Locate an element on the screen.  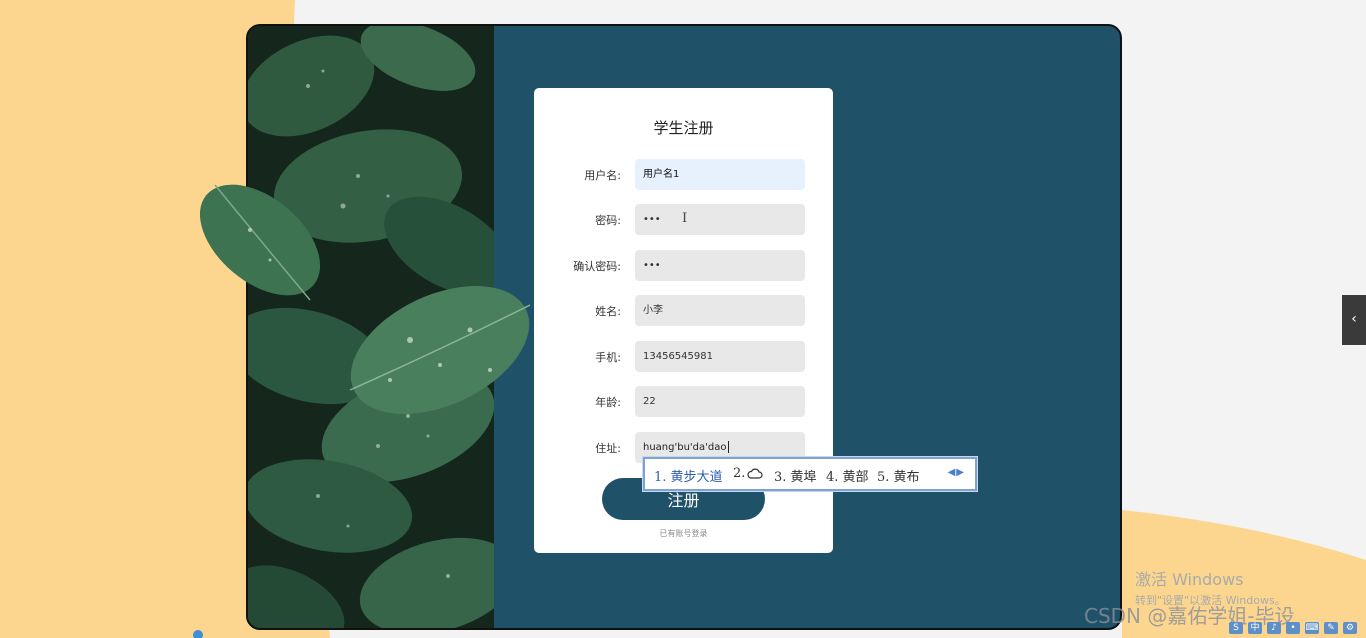
confirm-password-input: ••• is located at coordinates (720, 265).